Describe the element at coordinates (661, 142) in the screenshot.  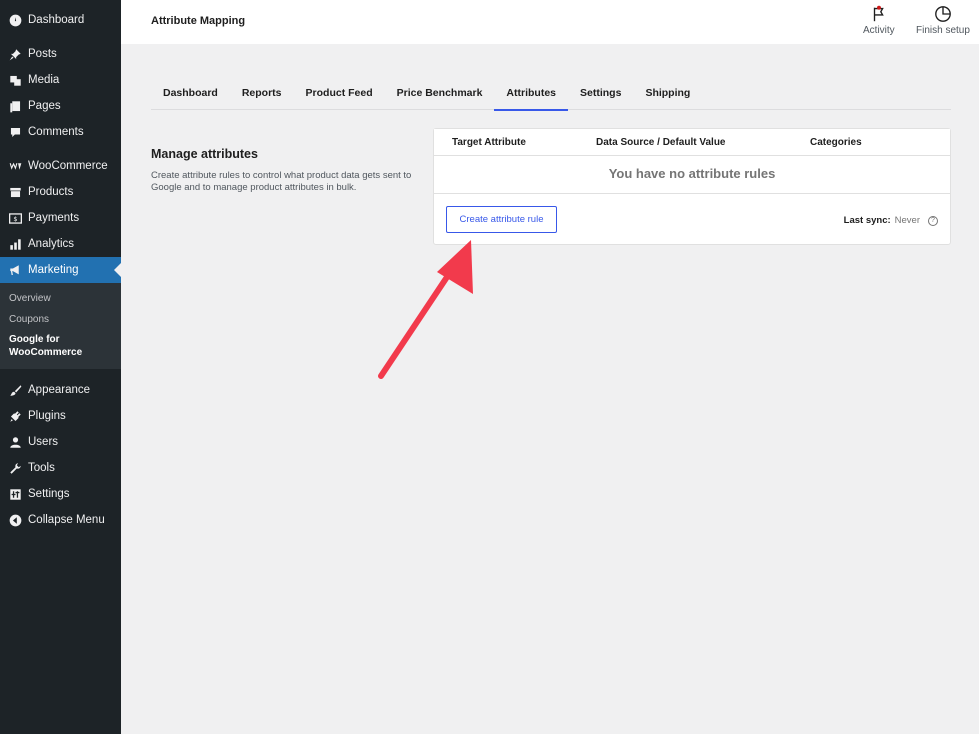
I see `column-header-data-source: Data Source / Default Value` at that location.